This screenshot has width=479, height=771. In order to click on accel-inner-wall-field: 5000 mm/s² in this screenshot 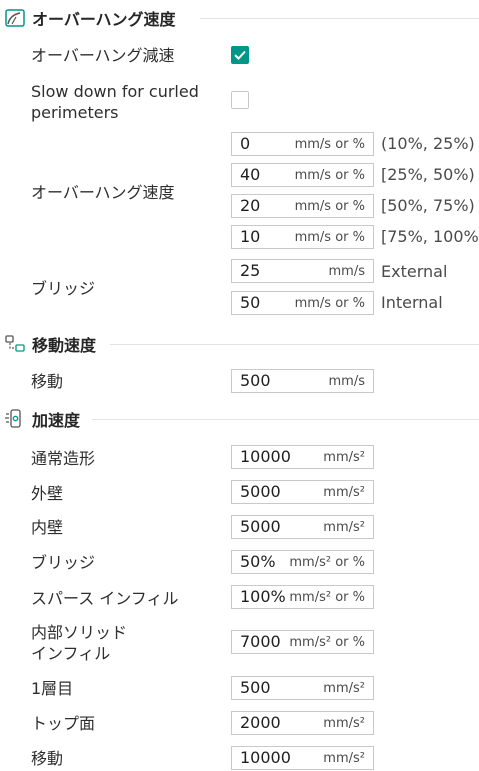, I will do `click(302, 527)`.